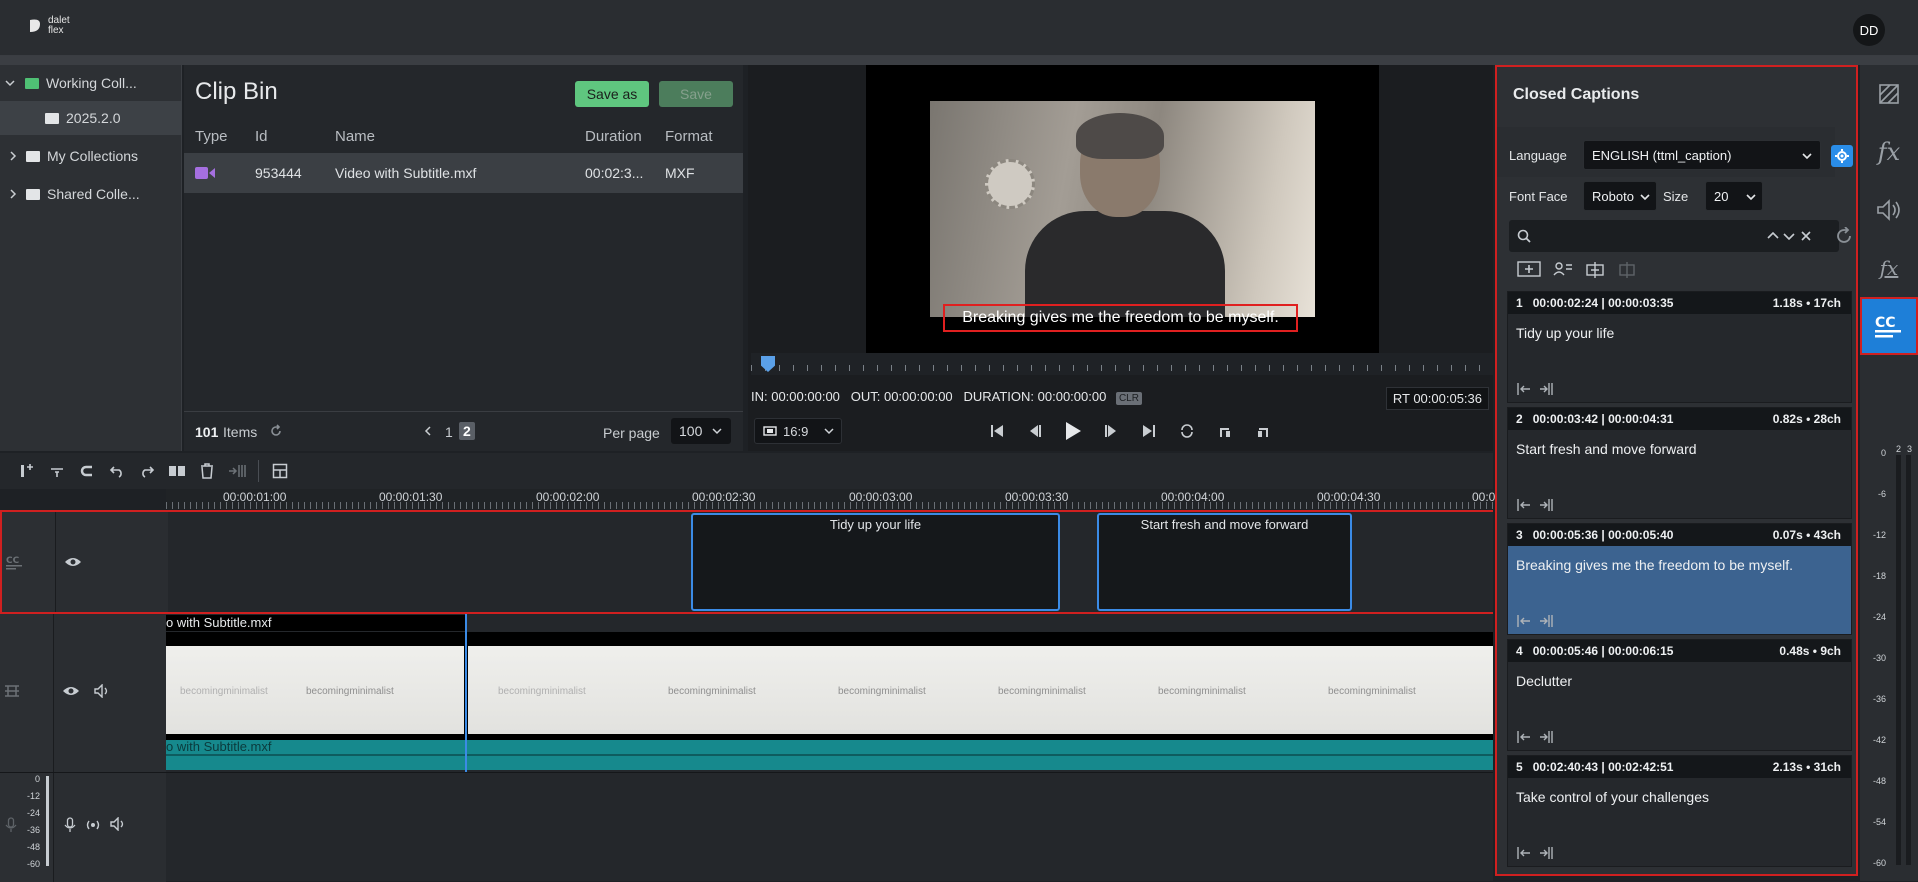 The image size is (1918, 882). What do you see at coordinates (1073, 431) in the screenshot?
I see `play-button` at bounding box center [1073, 431].